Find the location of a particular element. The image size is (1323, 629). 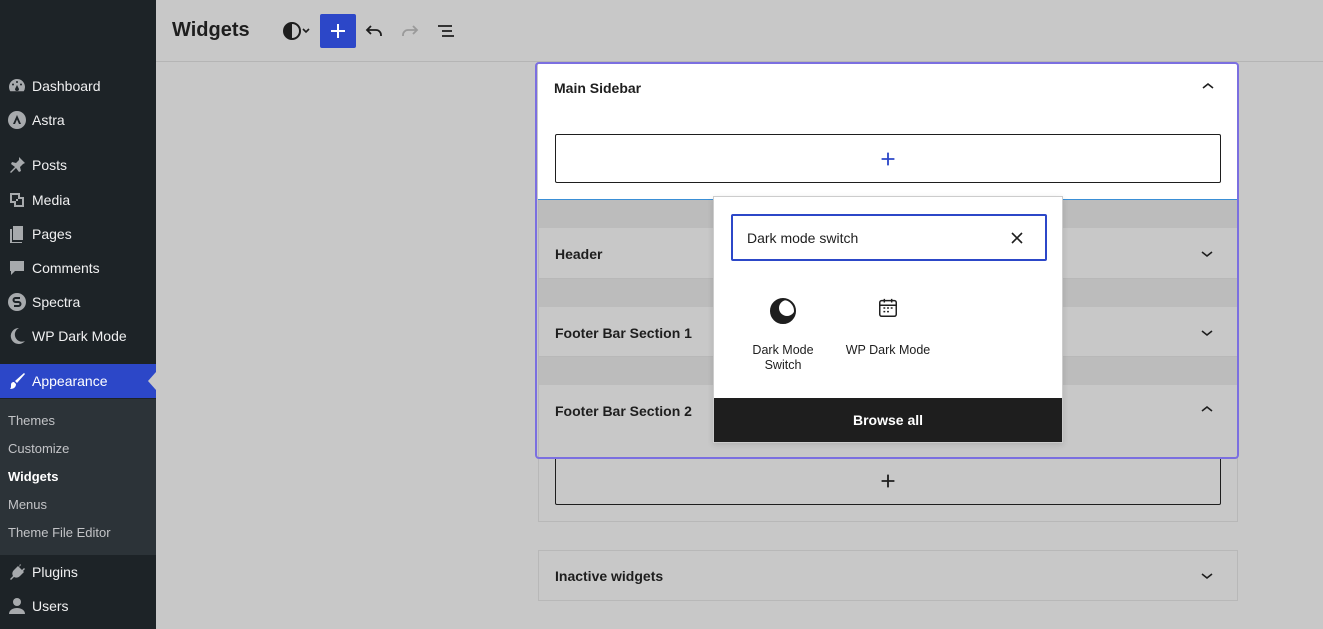

sidebar-item-label: WP Dark Mode is located at coordinates (79, 336).